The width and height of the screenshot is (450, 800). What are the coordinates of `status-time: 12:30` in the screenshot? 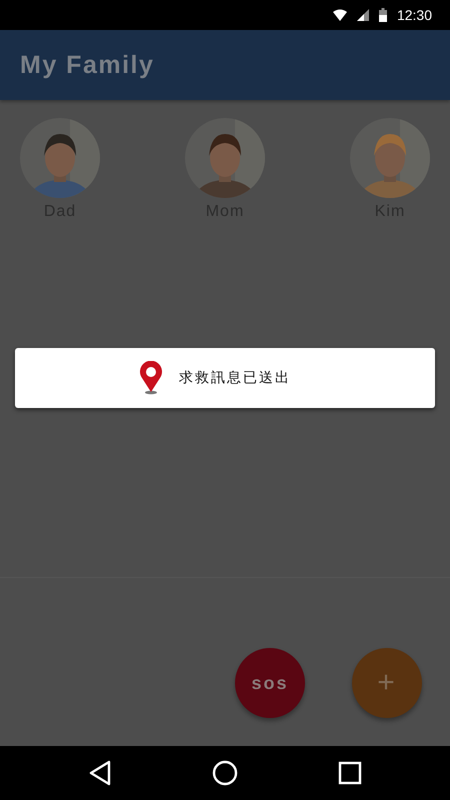 It's located at (414, 15).